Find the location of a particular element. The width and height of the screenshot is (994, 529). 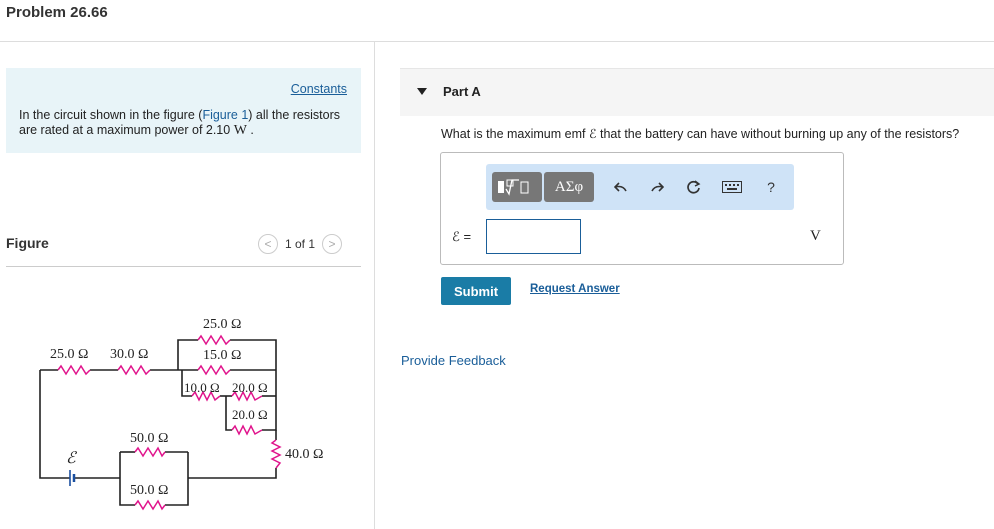

answer-input is located at coordinates (533, 236).